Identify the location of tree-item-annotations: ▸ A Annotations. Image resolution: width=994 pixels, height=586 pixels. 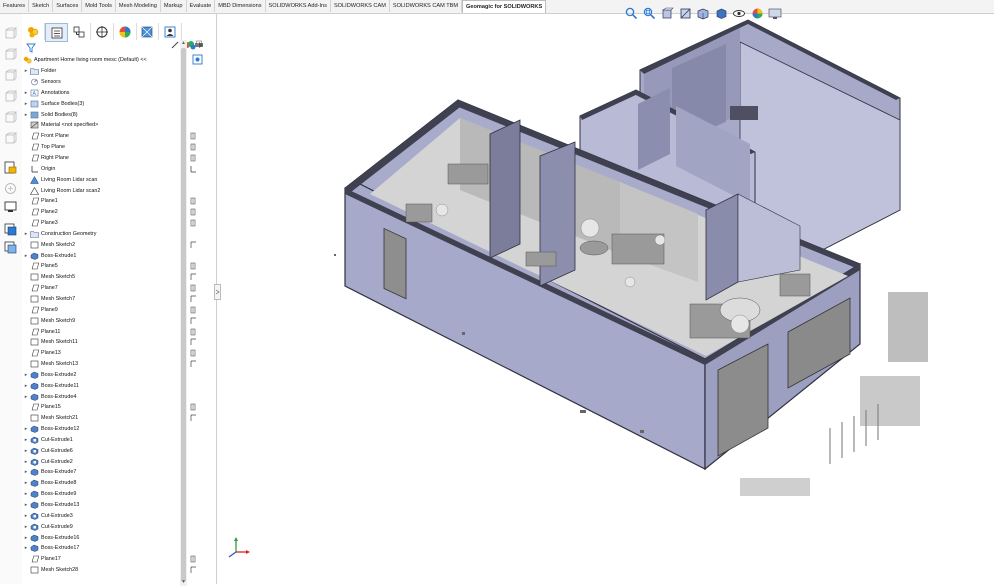
(96, 93).